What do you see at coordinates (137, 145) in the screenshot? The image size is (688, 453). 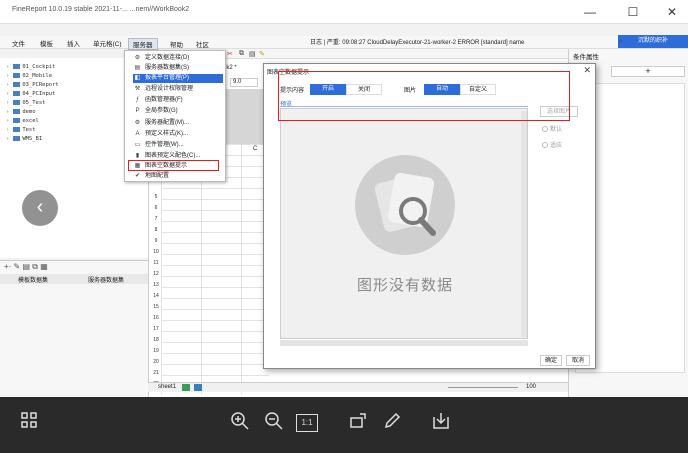 I see `widget-icon: ▭` at bounding box center [137, 145].